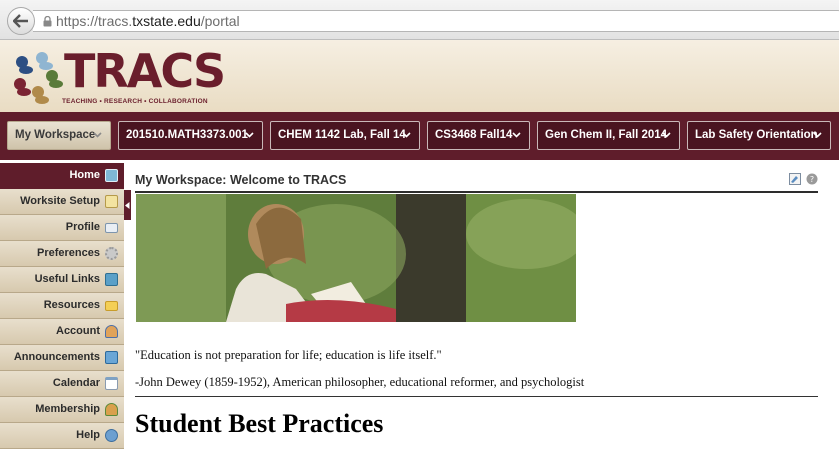 This screenshot has height=455, width=839. What do you see at coordinates (67, 409) in the screenshot?
I see `tool-item-label: Membership` at bounding box center [67, 409].